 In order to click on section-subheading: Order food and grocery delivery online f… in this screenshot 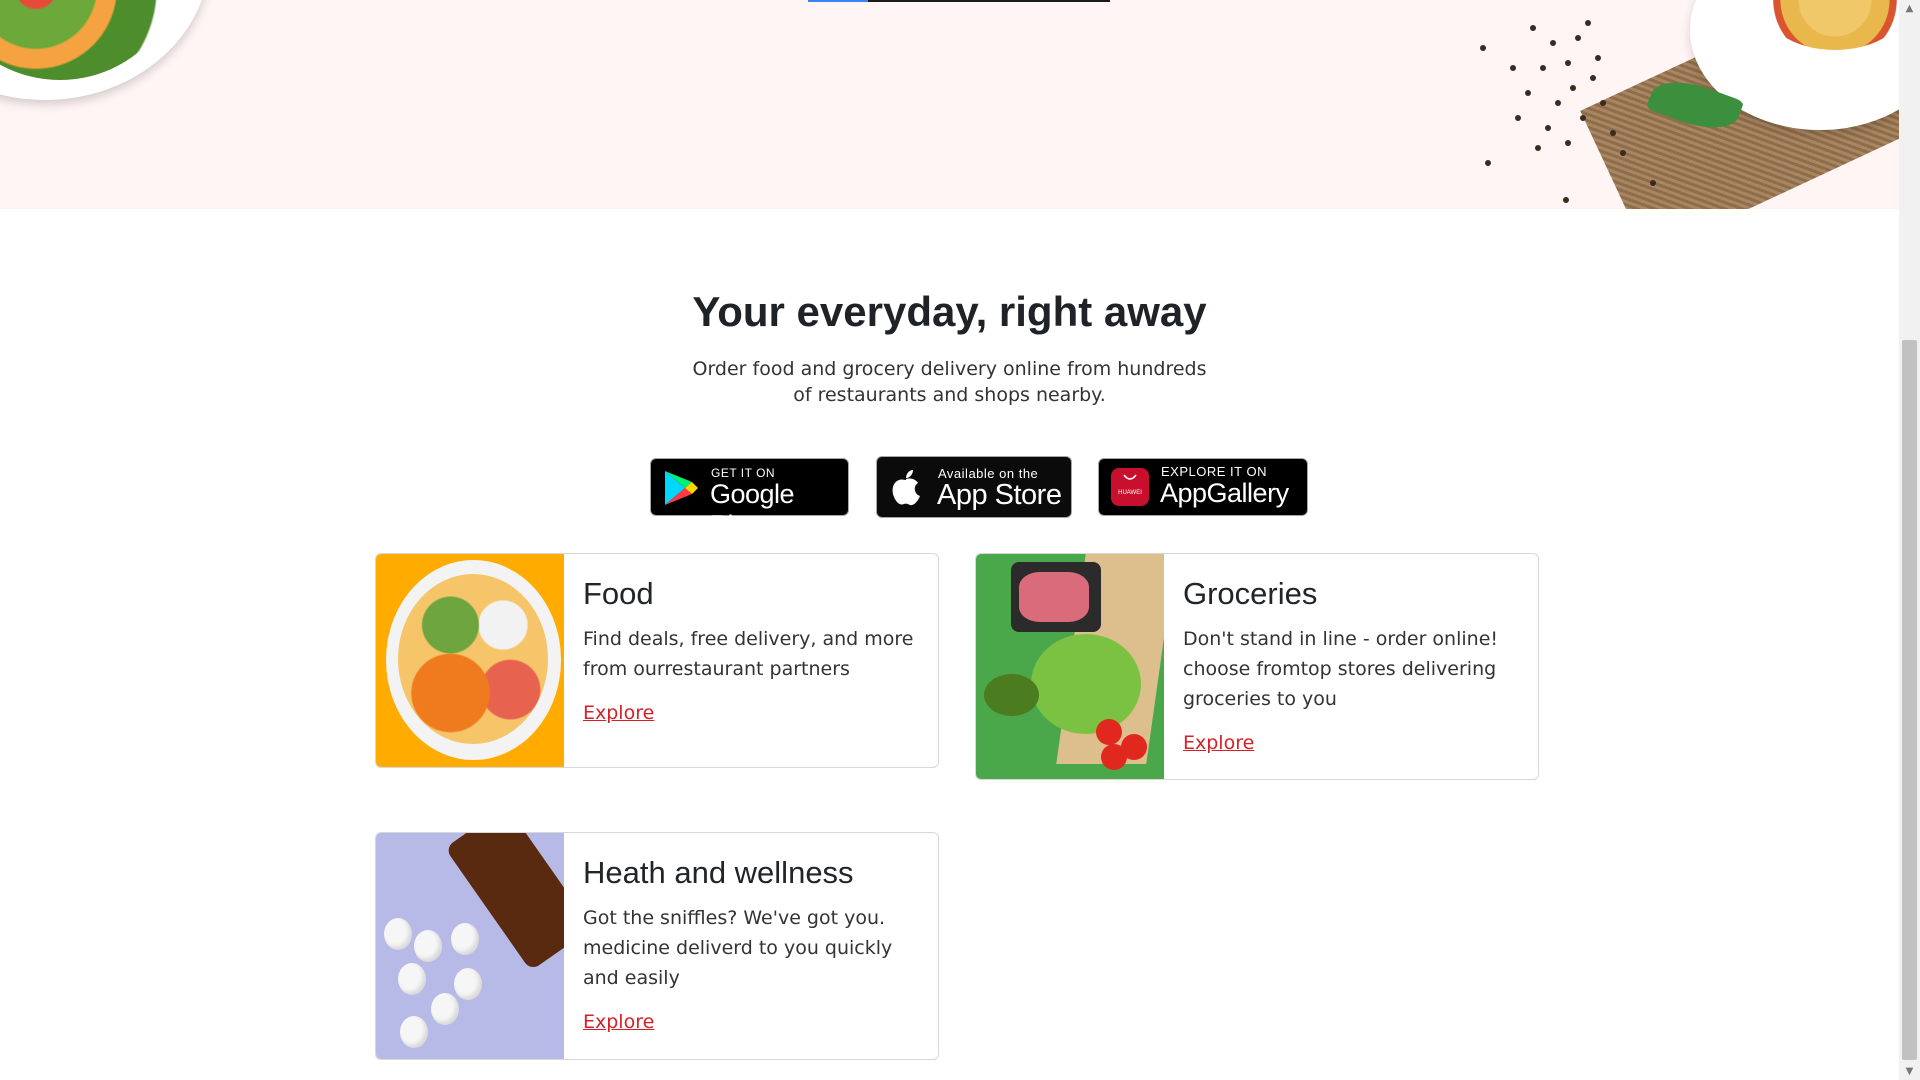, I will do `click(949, 382)`.